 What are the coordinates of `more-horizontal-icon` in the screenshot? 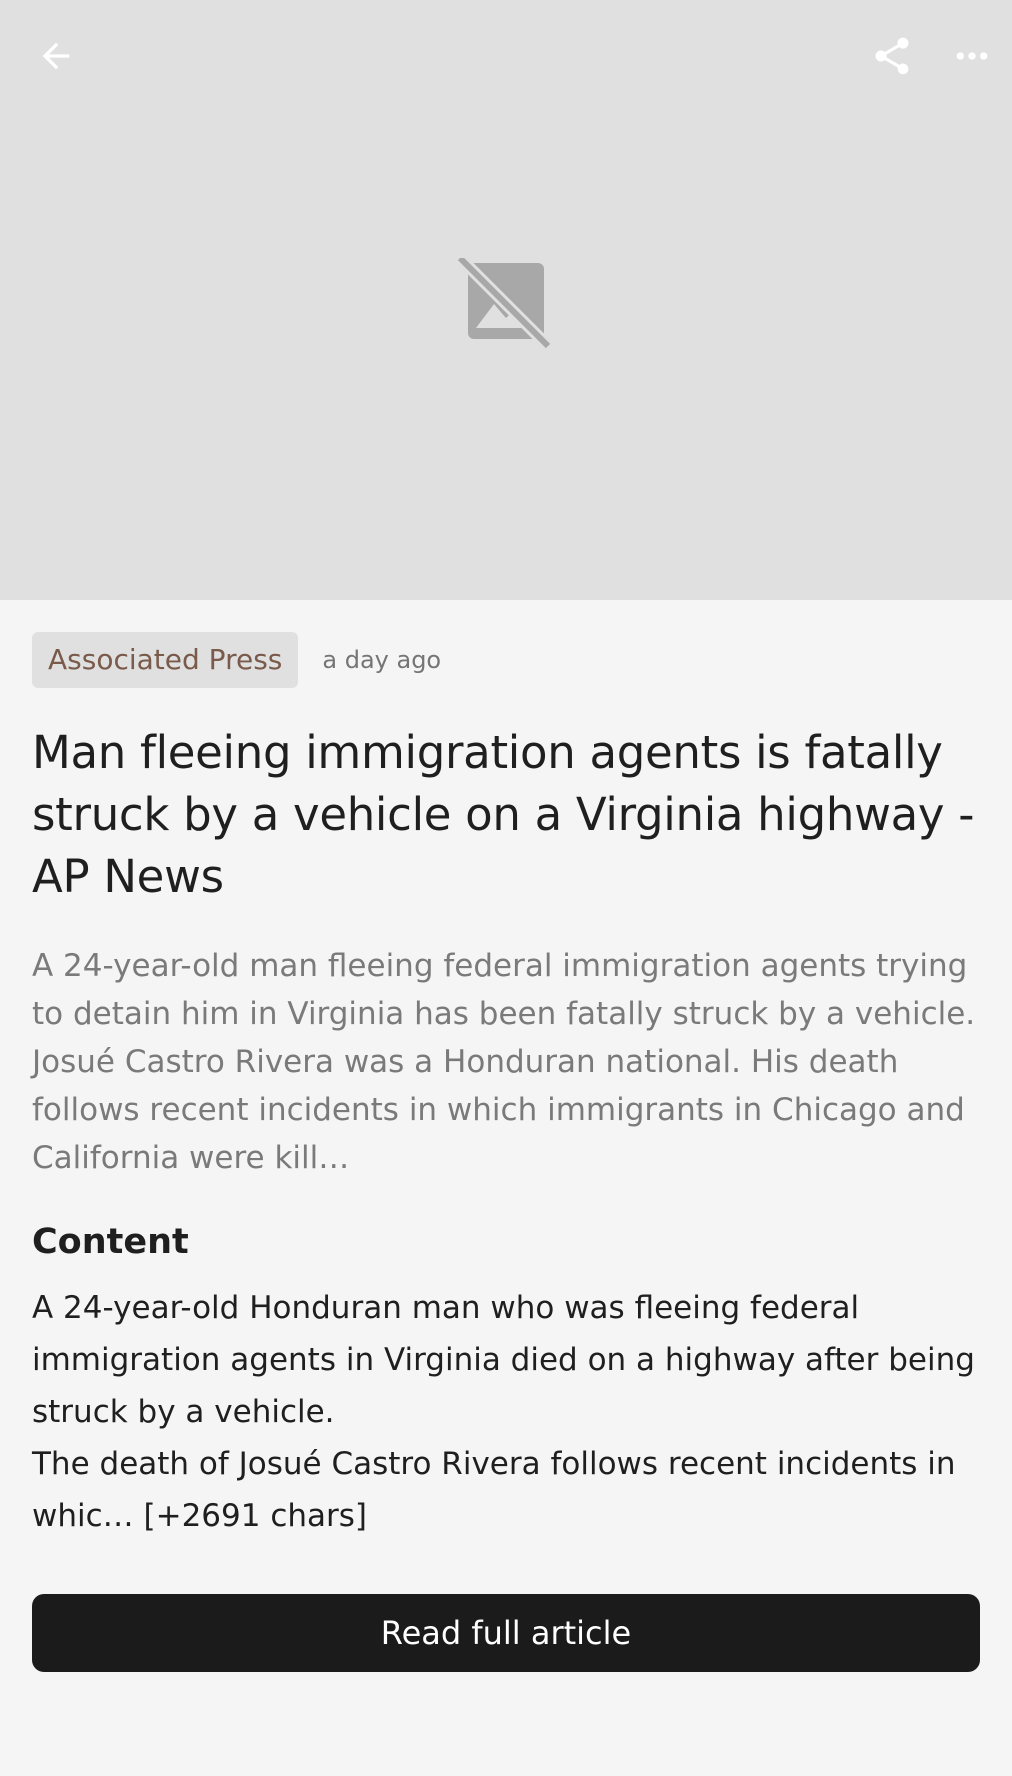 It's located at (972, 56).